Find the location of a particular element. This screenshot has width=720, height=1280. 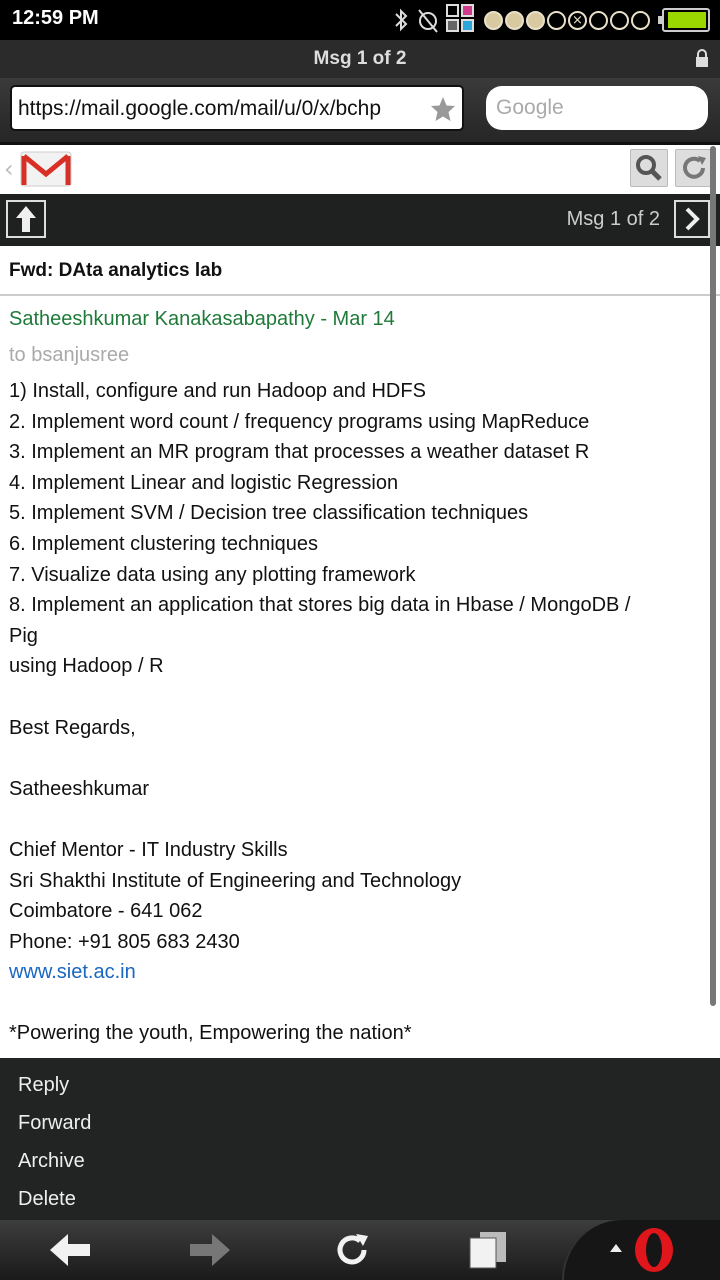

reload-icon is located at coordinates (352, 1250).